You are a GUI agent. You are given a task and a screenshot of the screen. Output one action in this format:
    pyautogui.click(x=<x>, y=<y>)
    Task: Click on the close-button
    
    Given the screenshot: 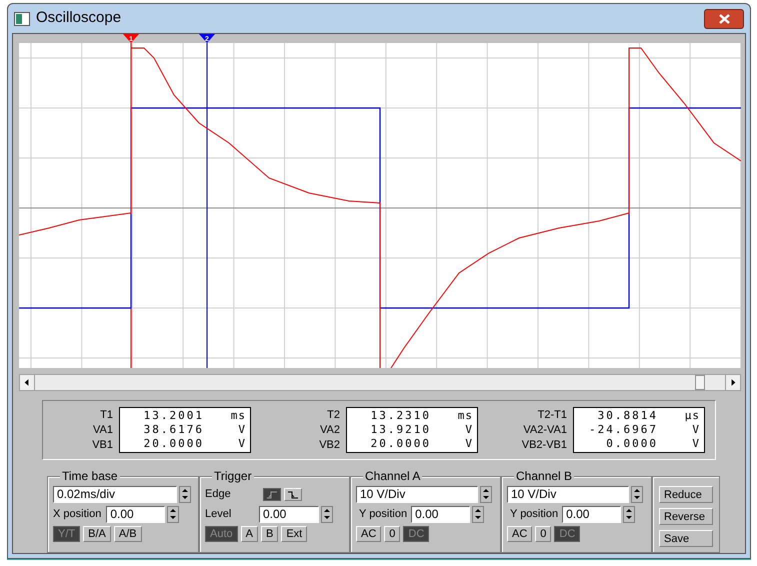 What is the action you would take?
    pyautogui.click(x=724, y=18)
    